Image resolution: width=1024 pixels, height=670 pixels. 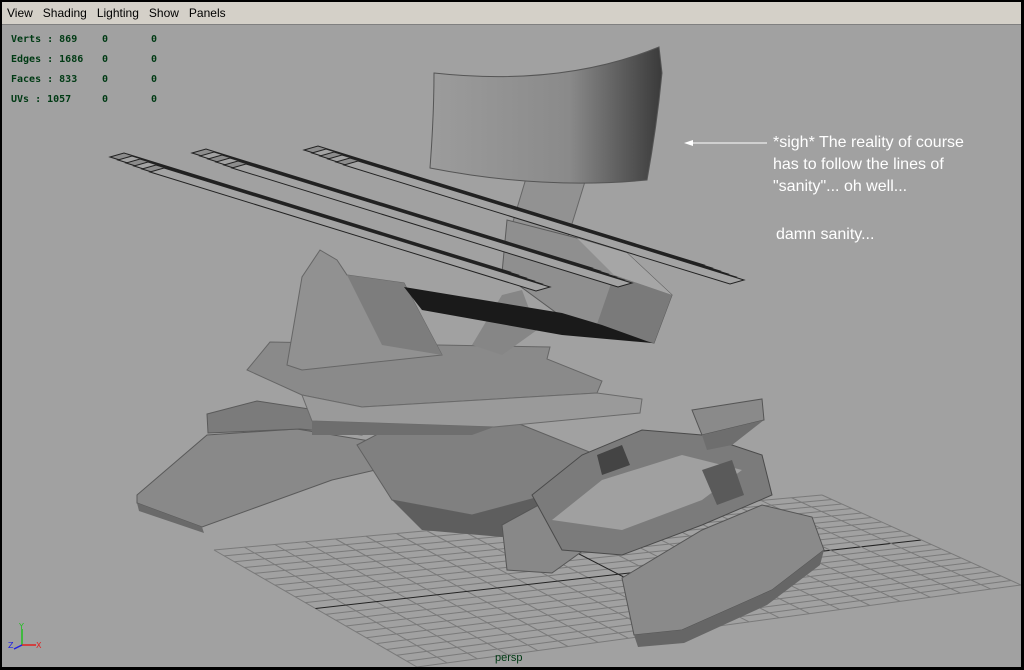 I want to click on hud-row-uvs: UVs : 1057 0 0, so click(x=111, y=104).